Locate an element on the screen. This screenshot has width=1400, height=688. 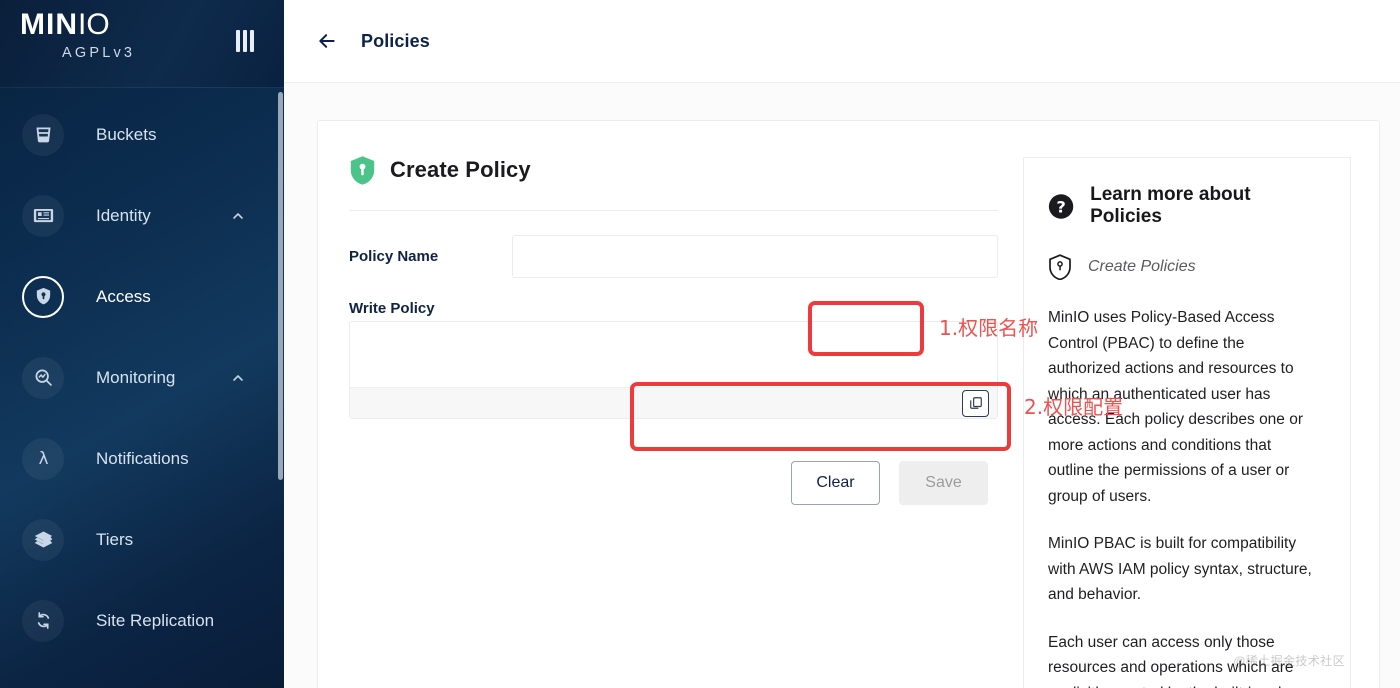
sidebar-item-access: Access is located at coordinates (142, 296).